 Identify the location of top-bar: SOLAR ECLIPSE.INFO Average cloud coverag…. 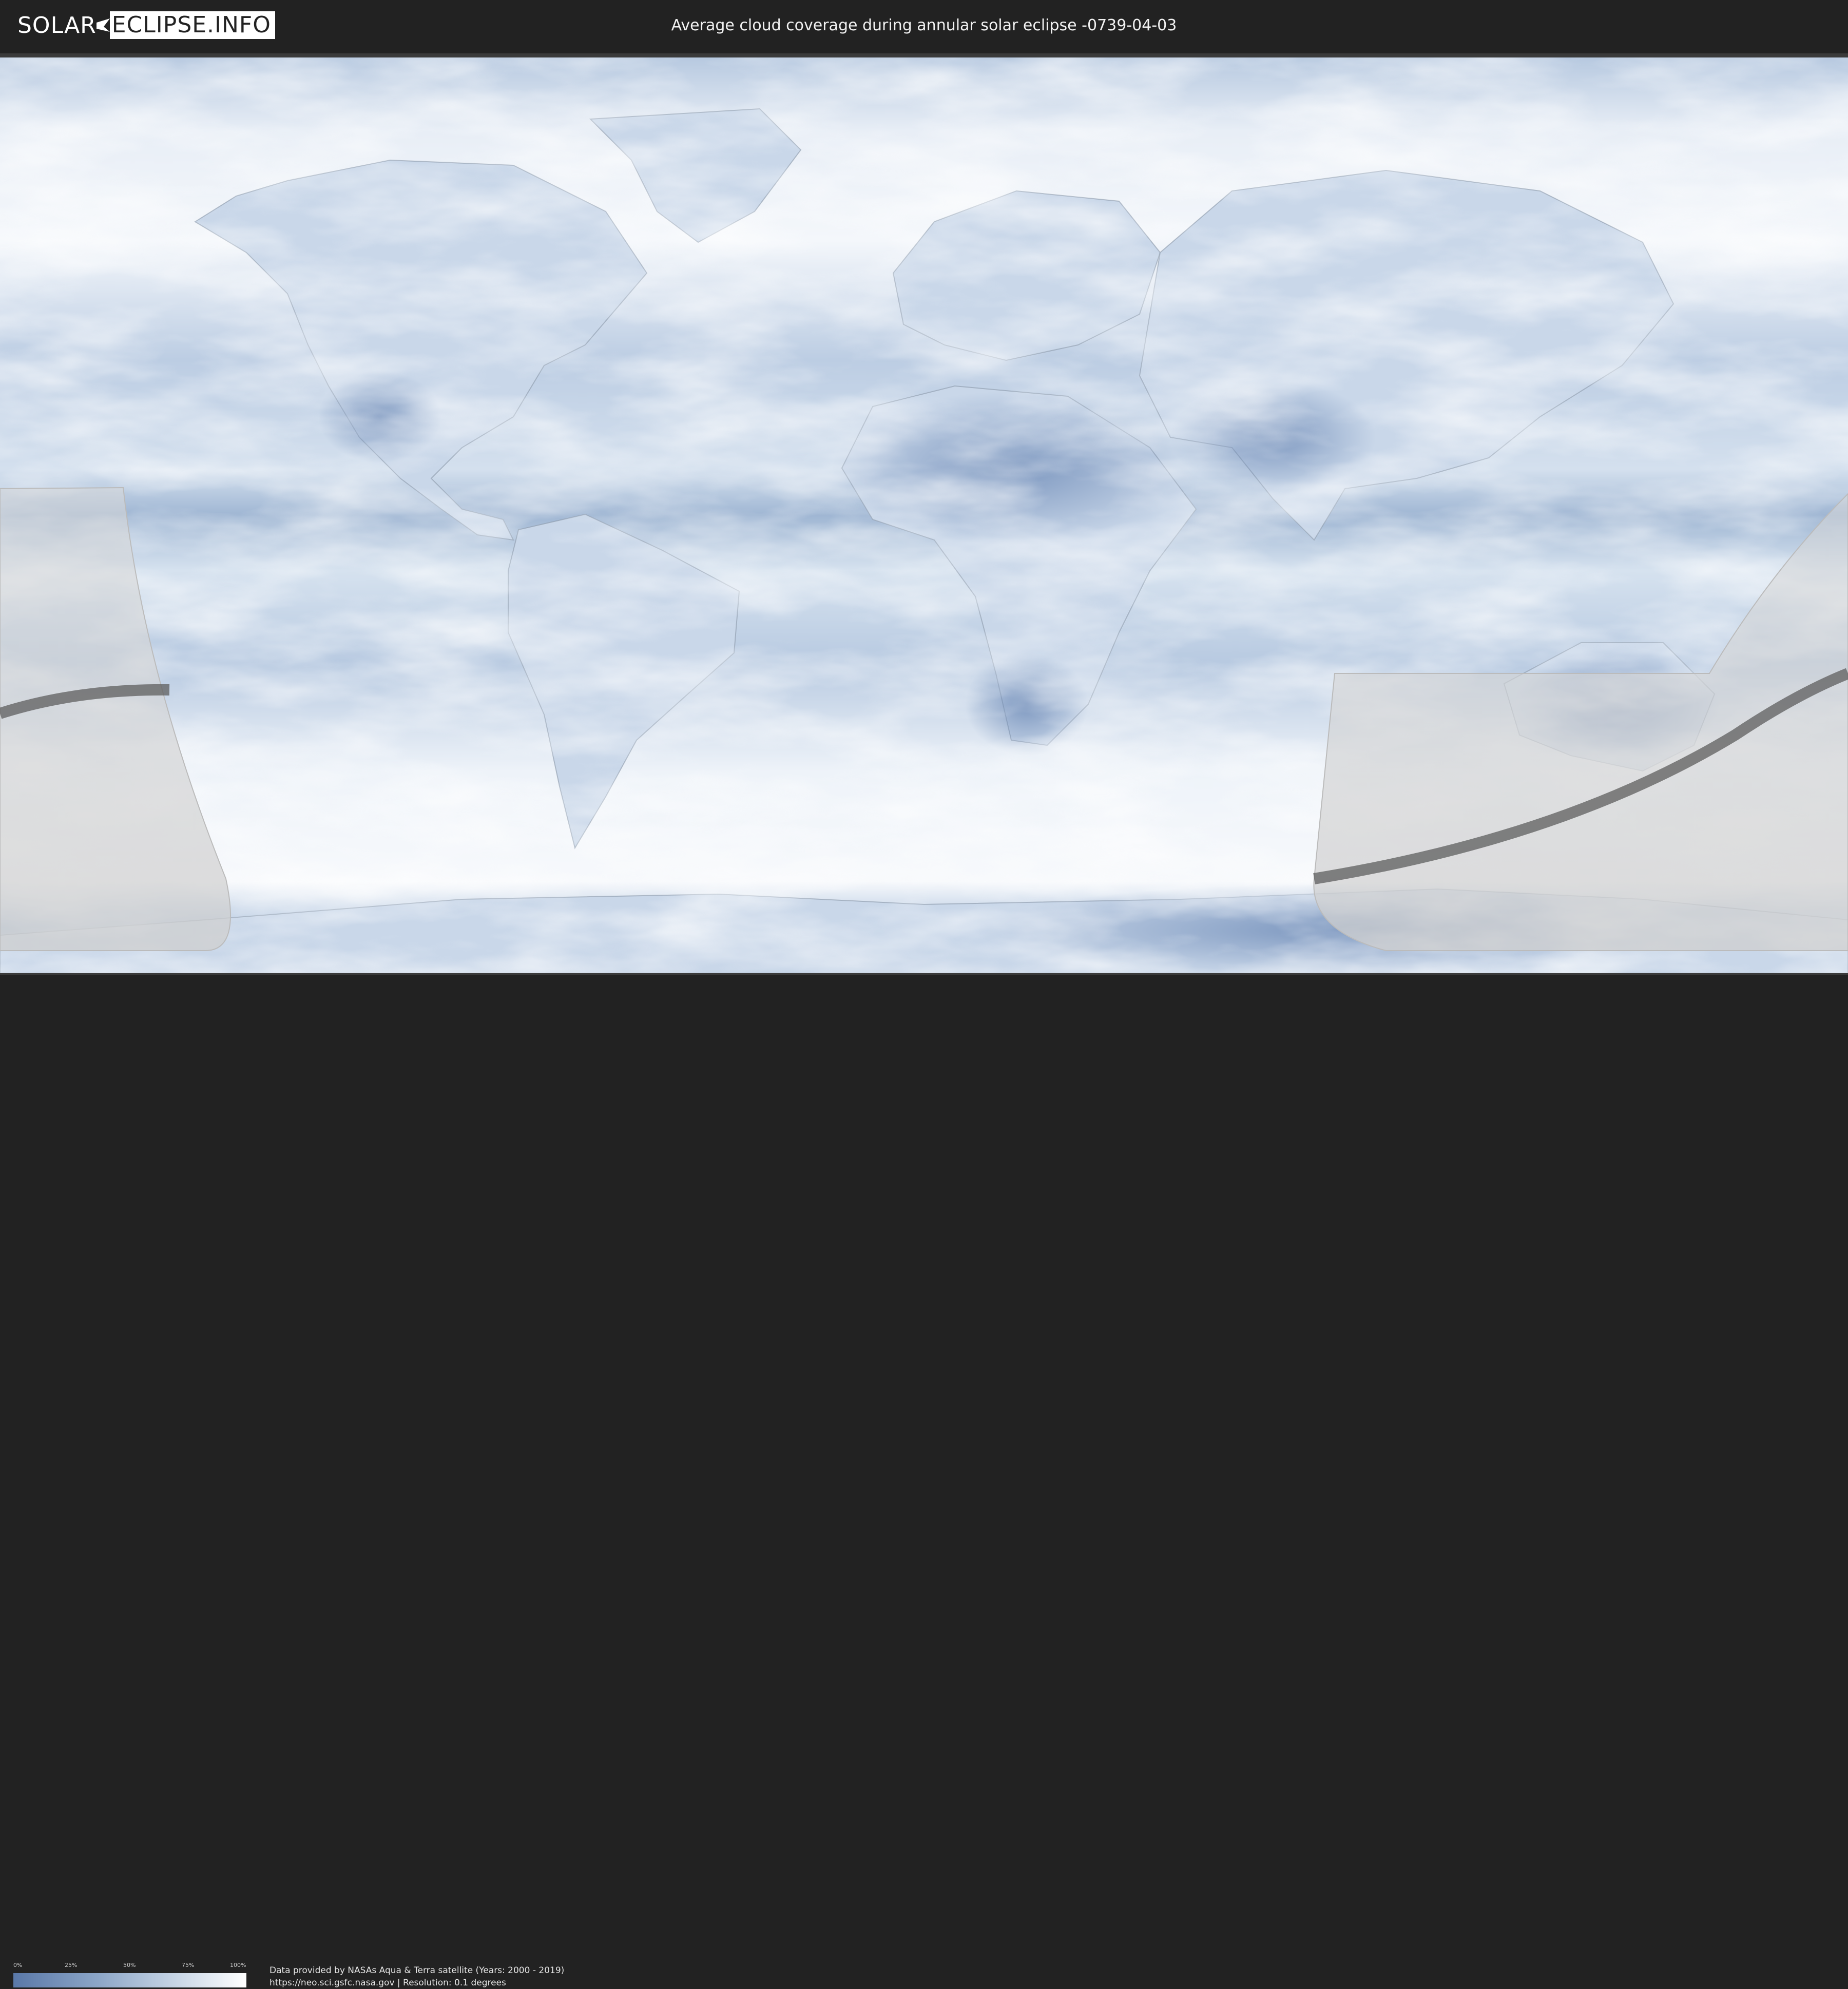
(924, 25).